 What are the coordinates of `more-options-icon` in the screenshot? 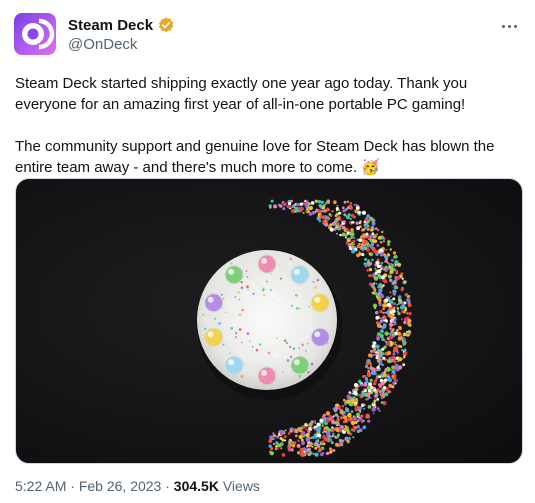 It's located at (509, 26).